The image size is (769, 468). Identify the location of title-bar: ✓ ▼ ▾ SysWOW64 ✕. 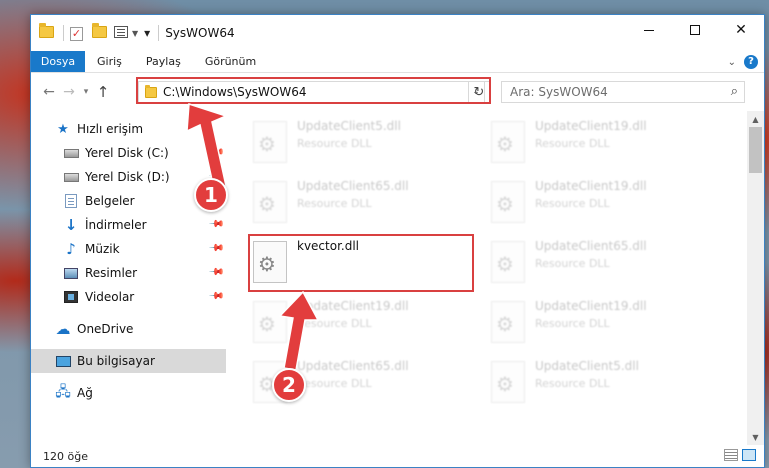
(397, 33).